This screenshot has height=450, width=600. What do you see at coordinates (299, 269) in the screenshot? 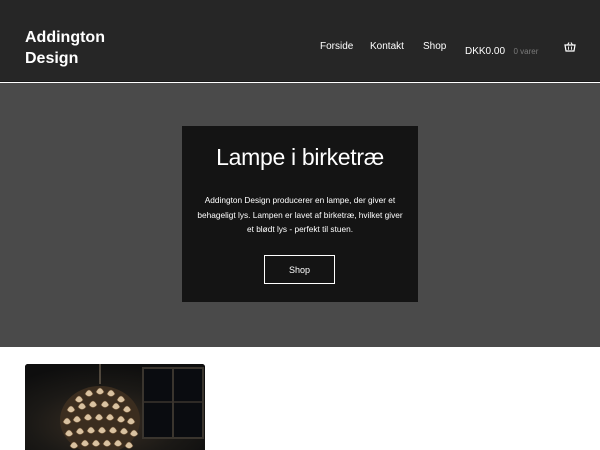
I see `shop-button: Shop` at bounding box center [299, 269].